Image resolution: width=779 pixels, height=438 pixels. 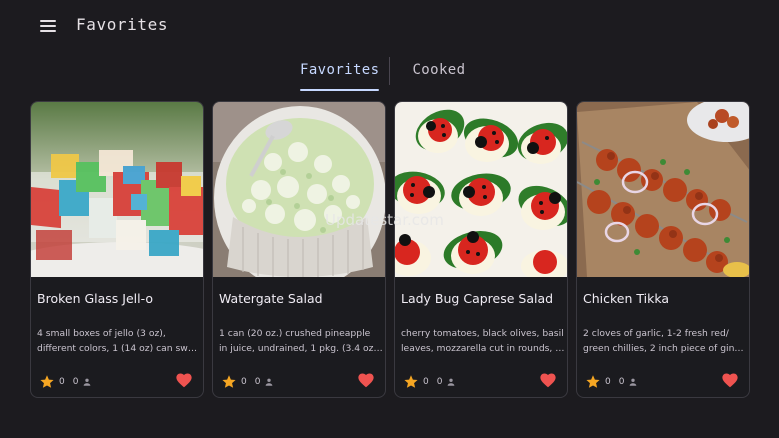 I want to click on tab-bar: Favorites Cooked, so click(x=382, y=73).